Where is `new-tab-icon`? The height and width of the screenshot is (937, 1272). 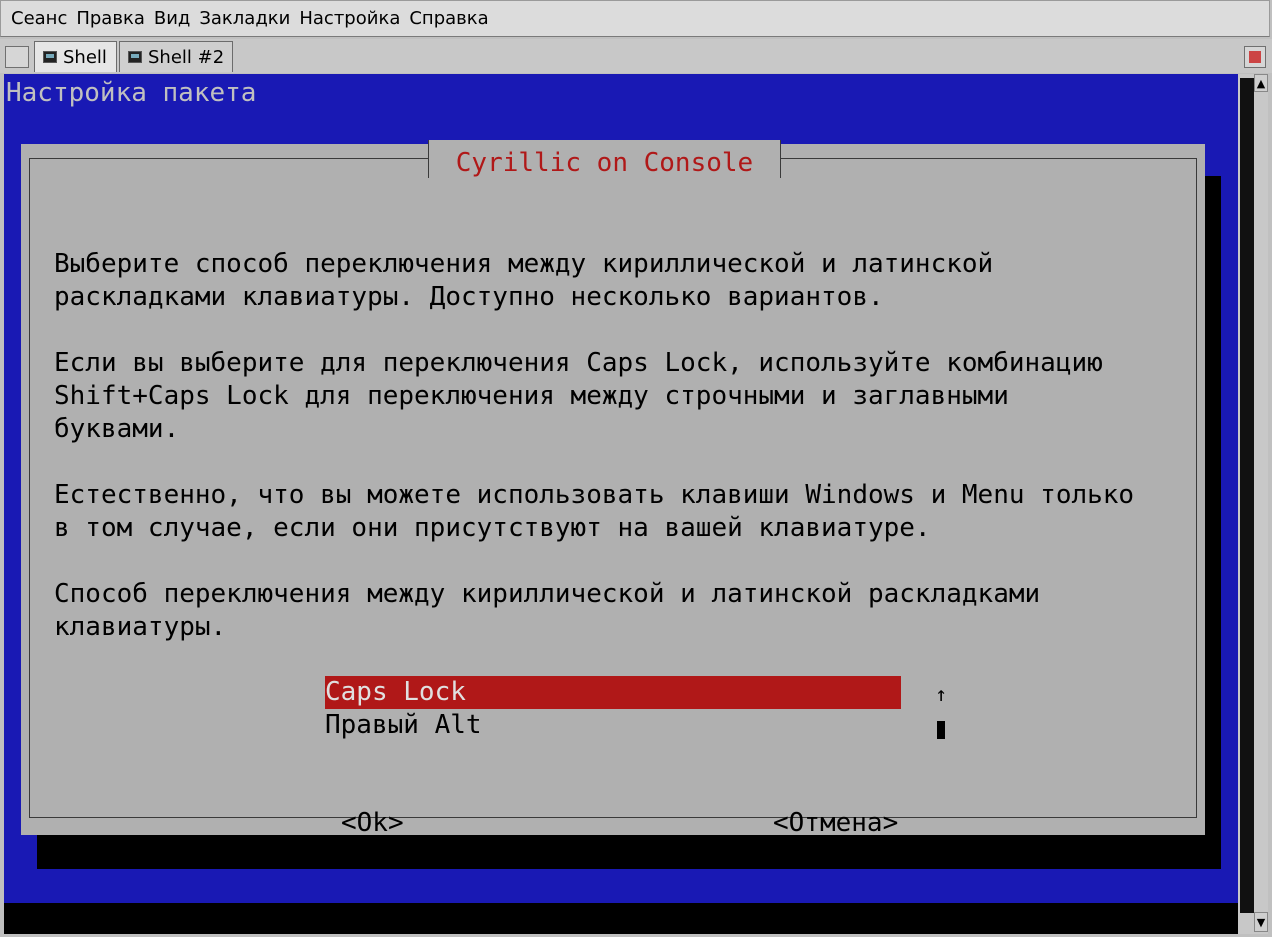
new-tab-icon is located at coordinates (17, 57).